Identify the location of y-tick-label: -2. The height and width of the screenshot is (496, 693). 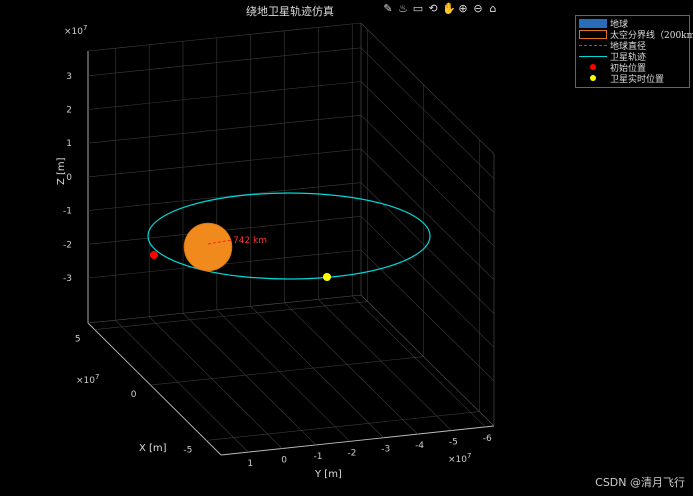
(351, 453).